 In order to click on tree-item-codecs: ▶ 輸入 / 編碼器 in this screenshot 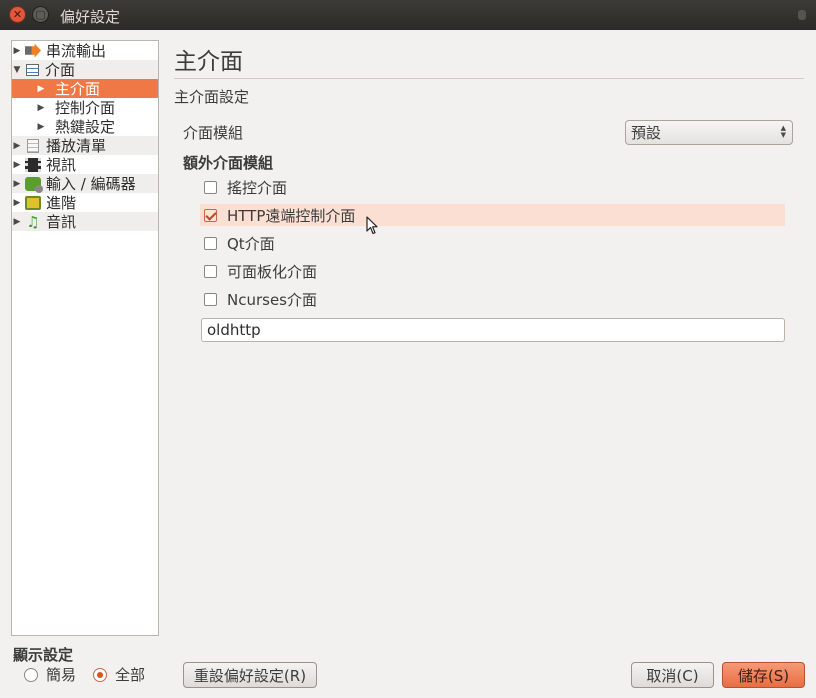, I will do `click(85, 183)`.